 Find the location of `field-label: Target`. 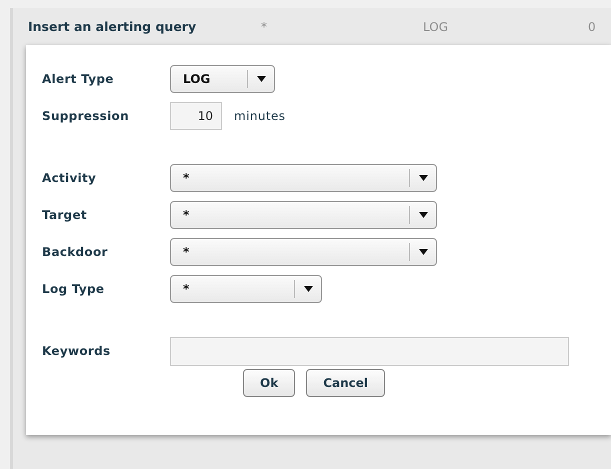

field-label: Target is located at coordinates (65, 215).